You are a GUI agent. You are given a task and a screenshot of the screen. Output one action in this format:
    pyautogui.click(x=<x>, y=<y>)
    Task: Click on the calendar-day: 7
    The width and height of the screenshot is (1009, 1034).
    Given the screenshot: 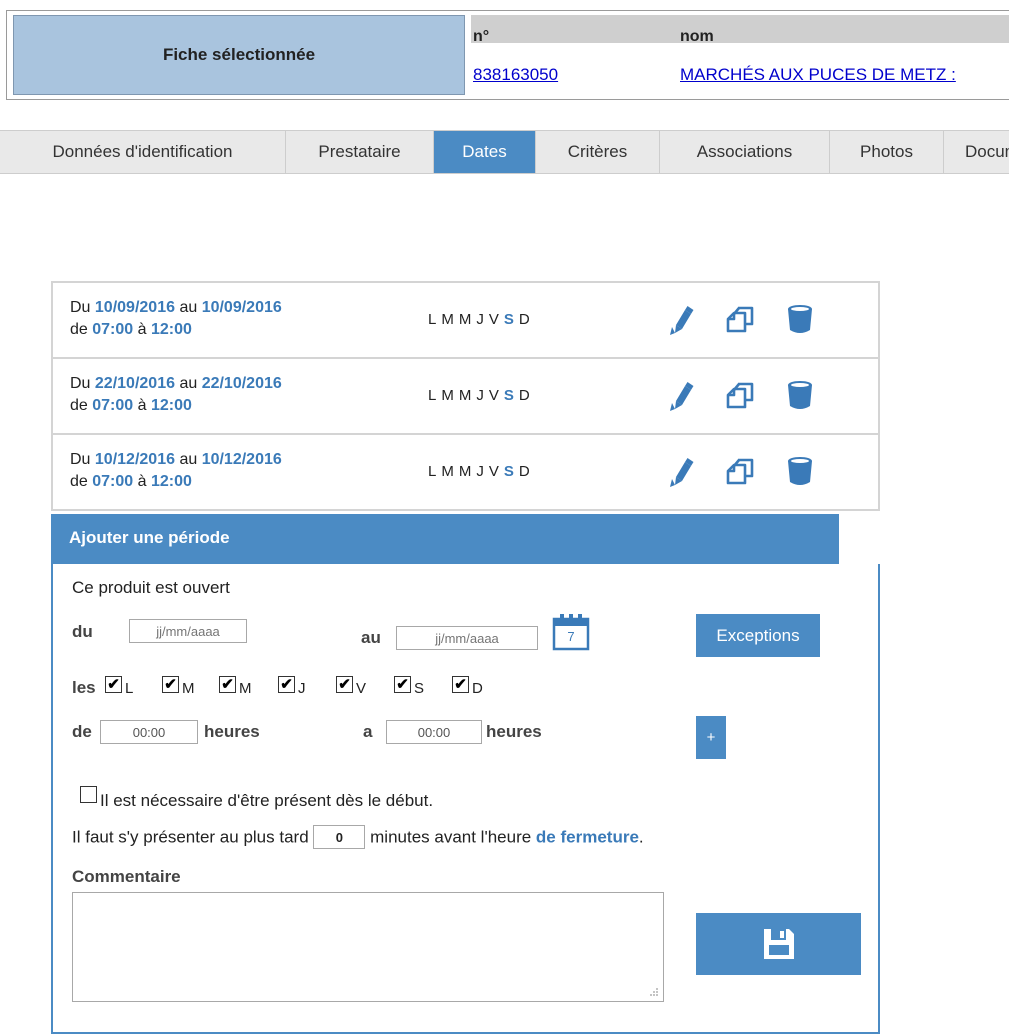 What is the action you would take?
    pyautogui.click(x=571, y=636)
    